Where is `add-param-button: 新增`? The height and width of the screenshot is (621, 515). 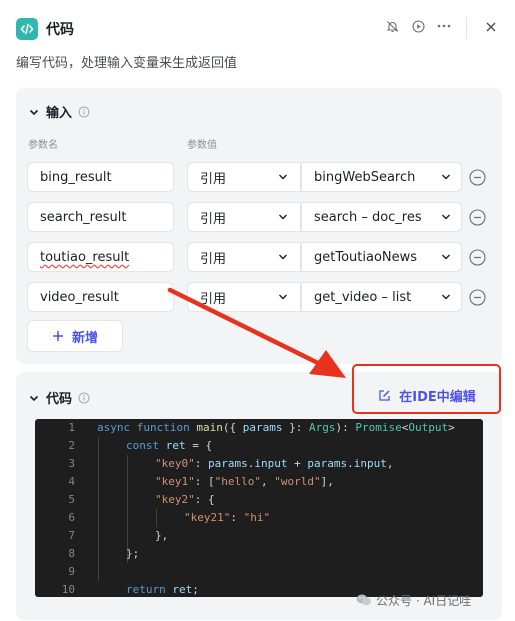
add-param-button: 新增 is located at coordinates (75, 336).